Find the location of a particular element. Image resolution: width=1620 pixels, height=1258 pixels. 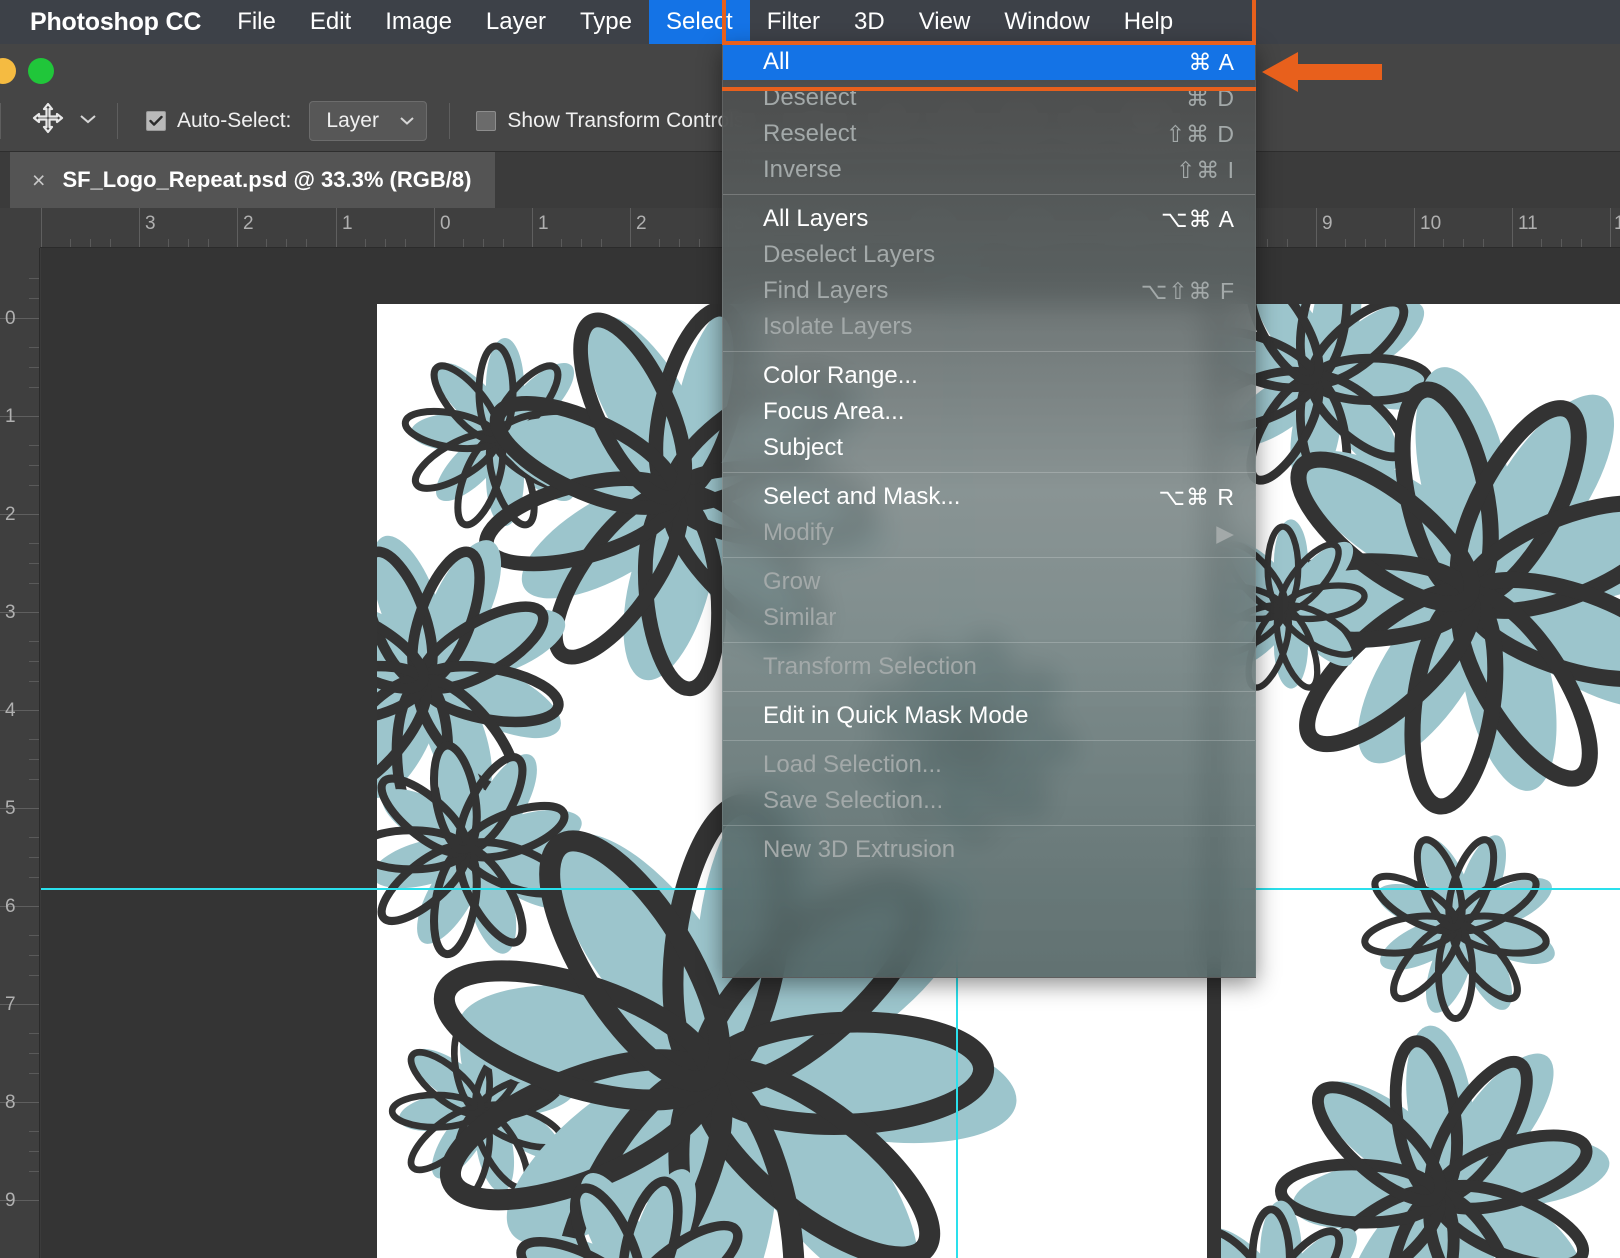

app-name: Photoshop CC is located at coordinates (116, 21).